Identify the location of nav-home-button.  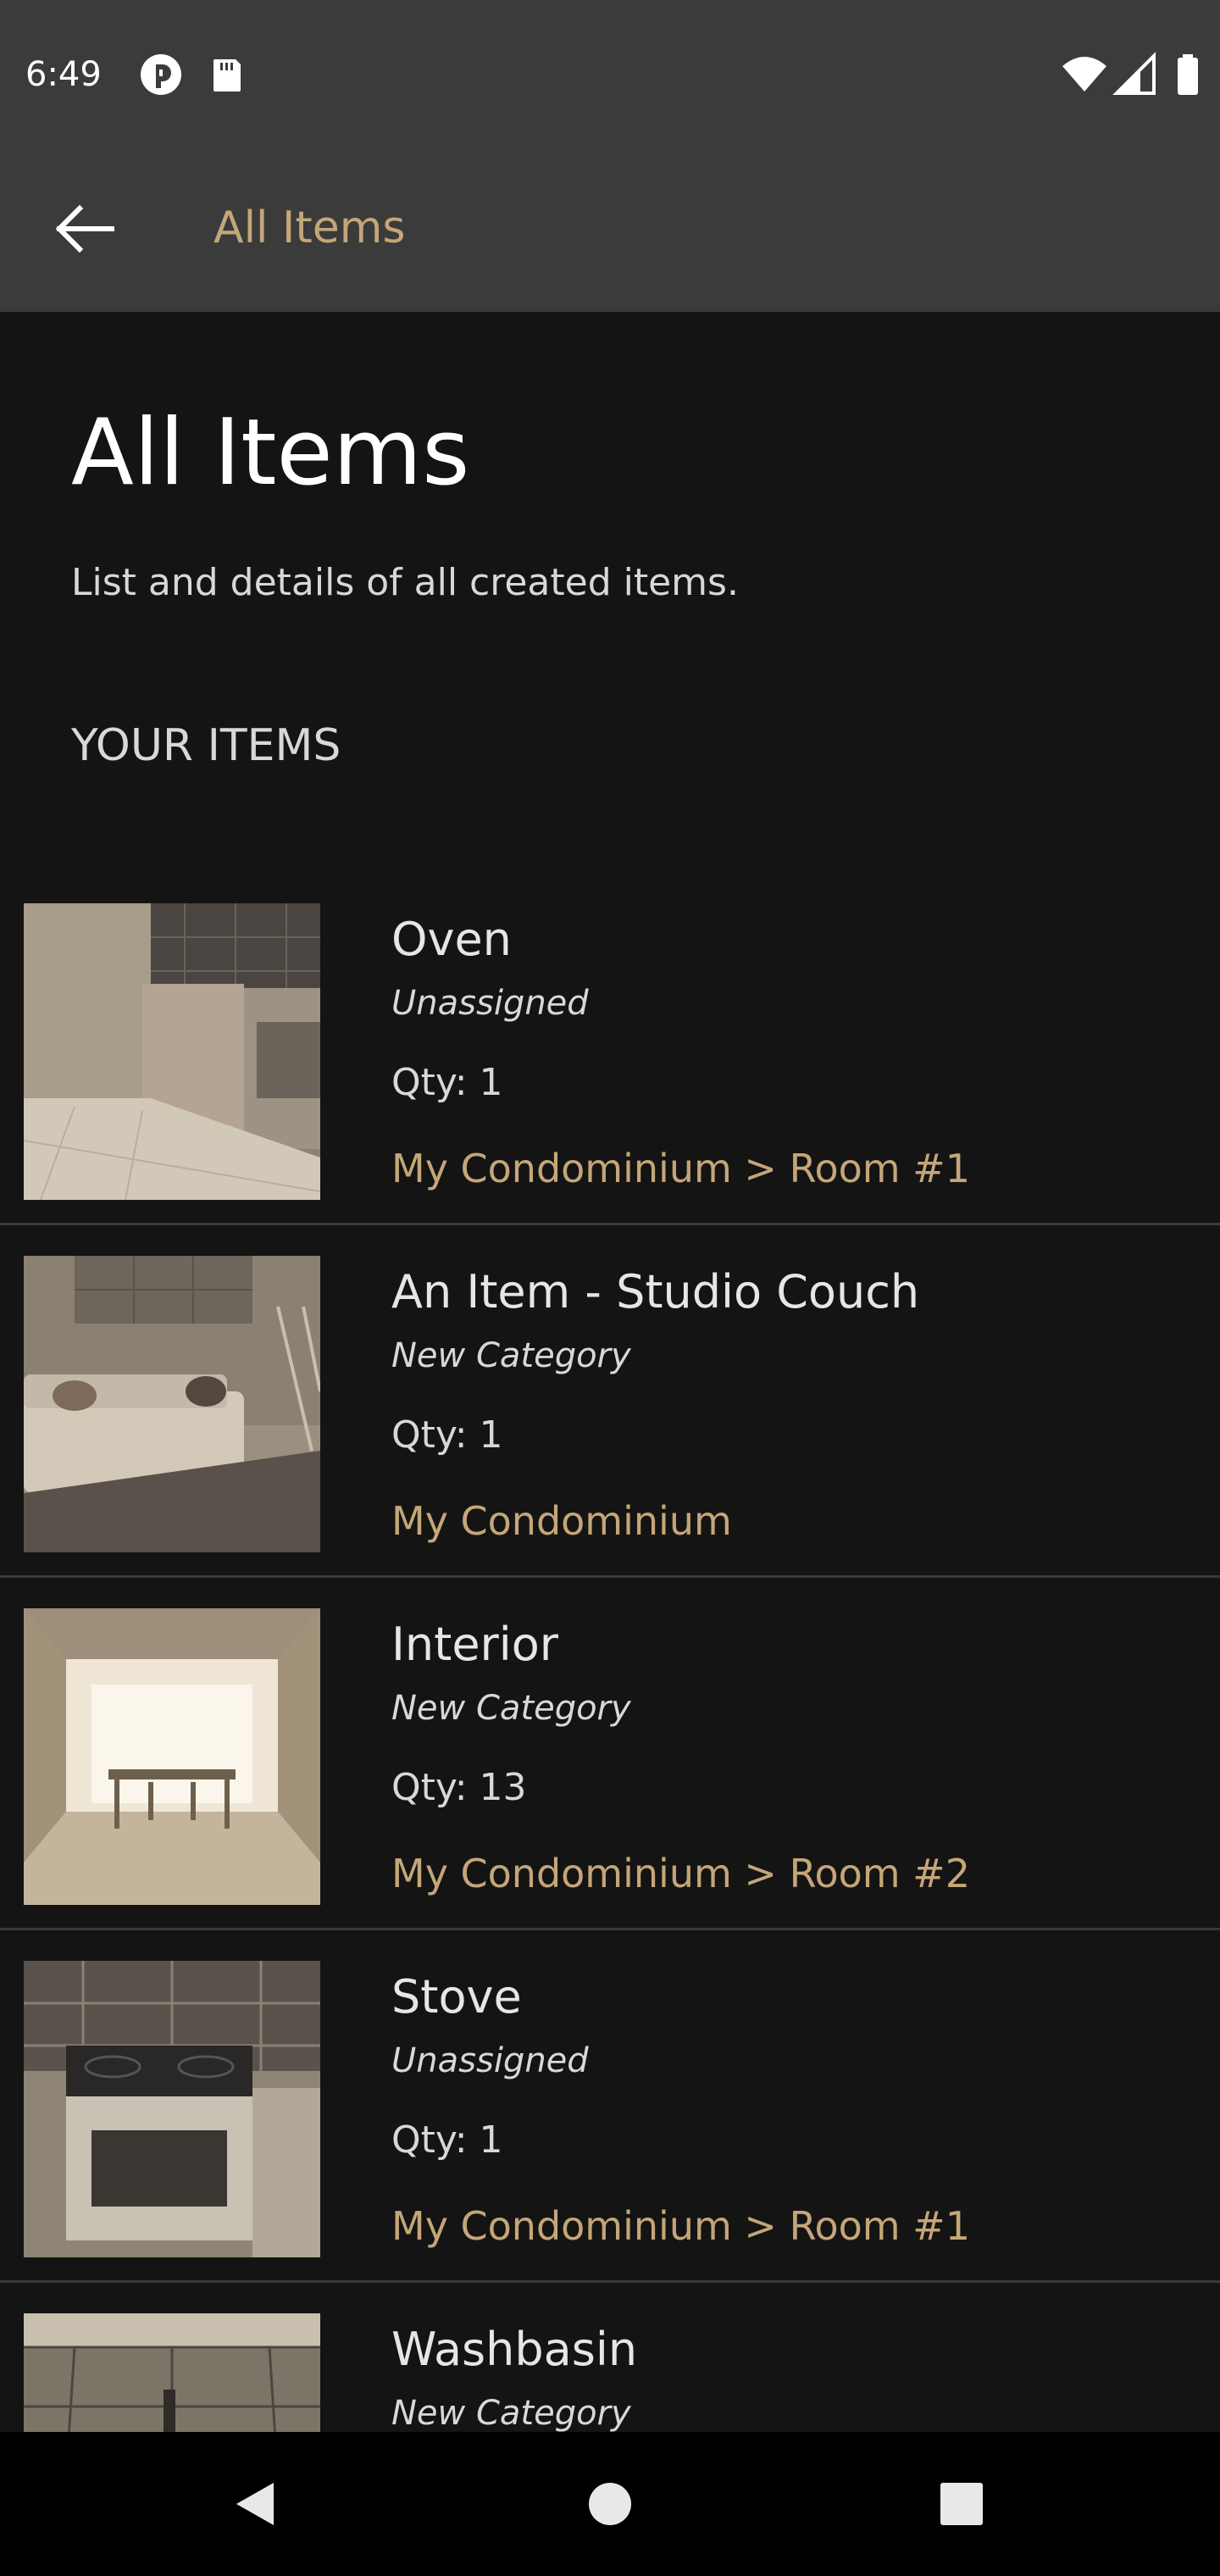
(610, 2504).